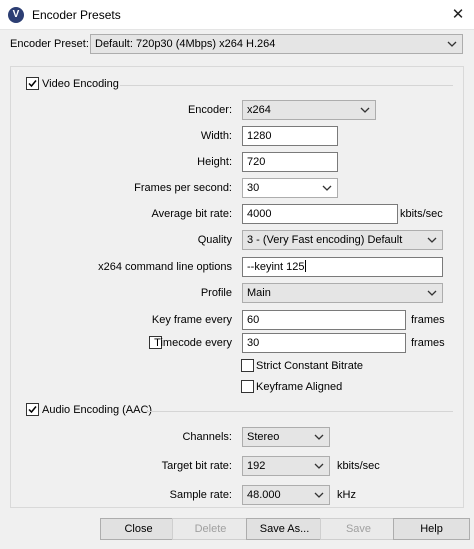 This screenshot has height=549, width=474. I want to click on keyframe-label: Key frame every, so click(191, 320).